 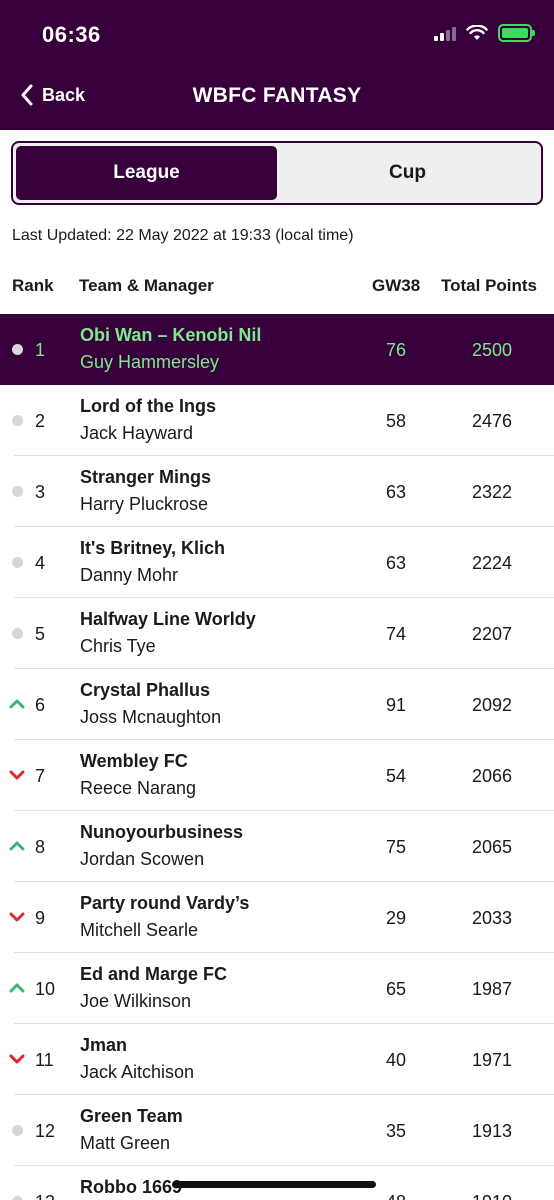 I want to click on total-points: 2092, so click(x=492, y=705).